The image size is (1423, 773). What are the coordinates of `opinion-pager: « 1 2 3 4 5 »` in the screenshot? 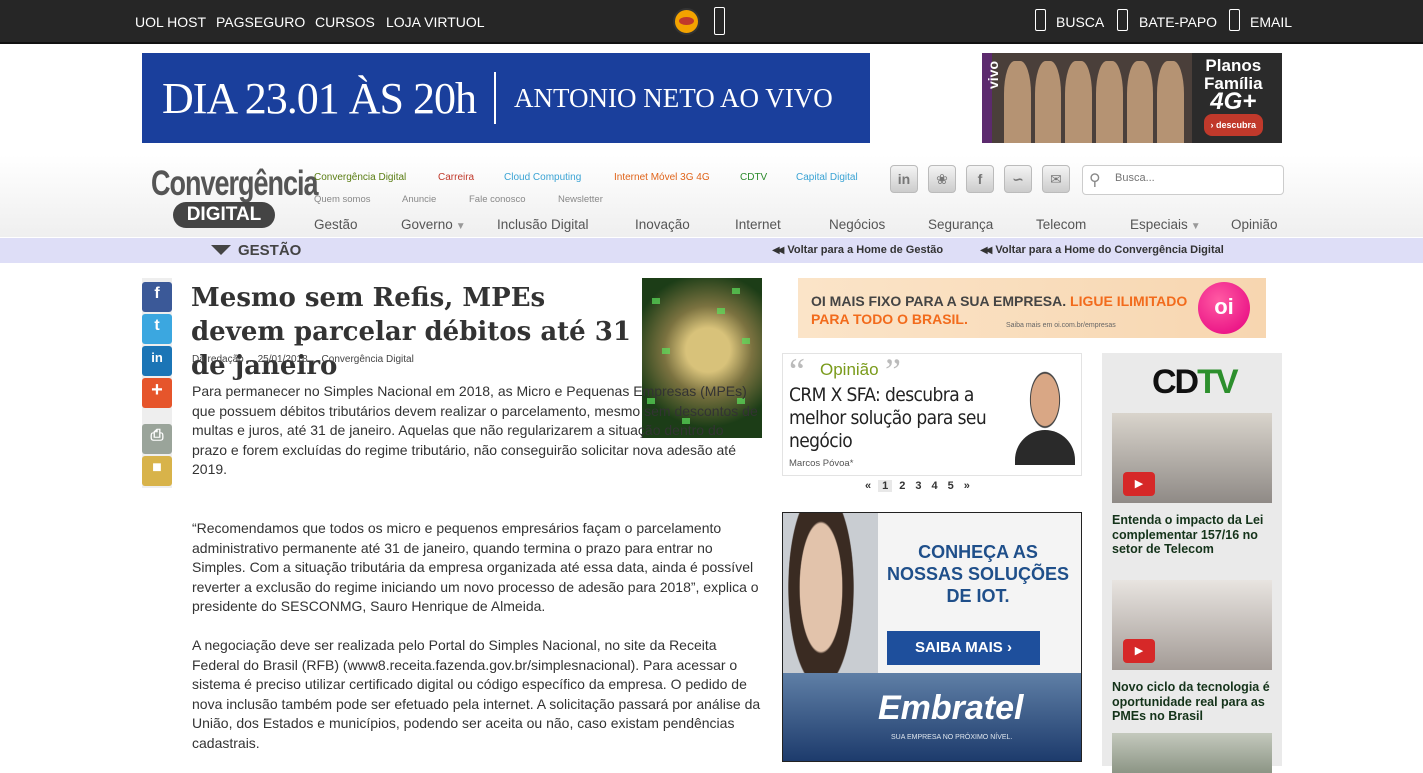 It's located at (917, 486).